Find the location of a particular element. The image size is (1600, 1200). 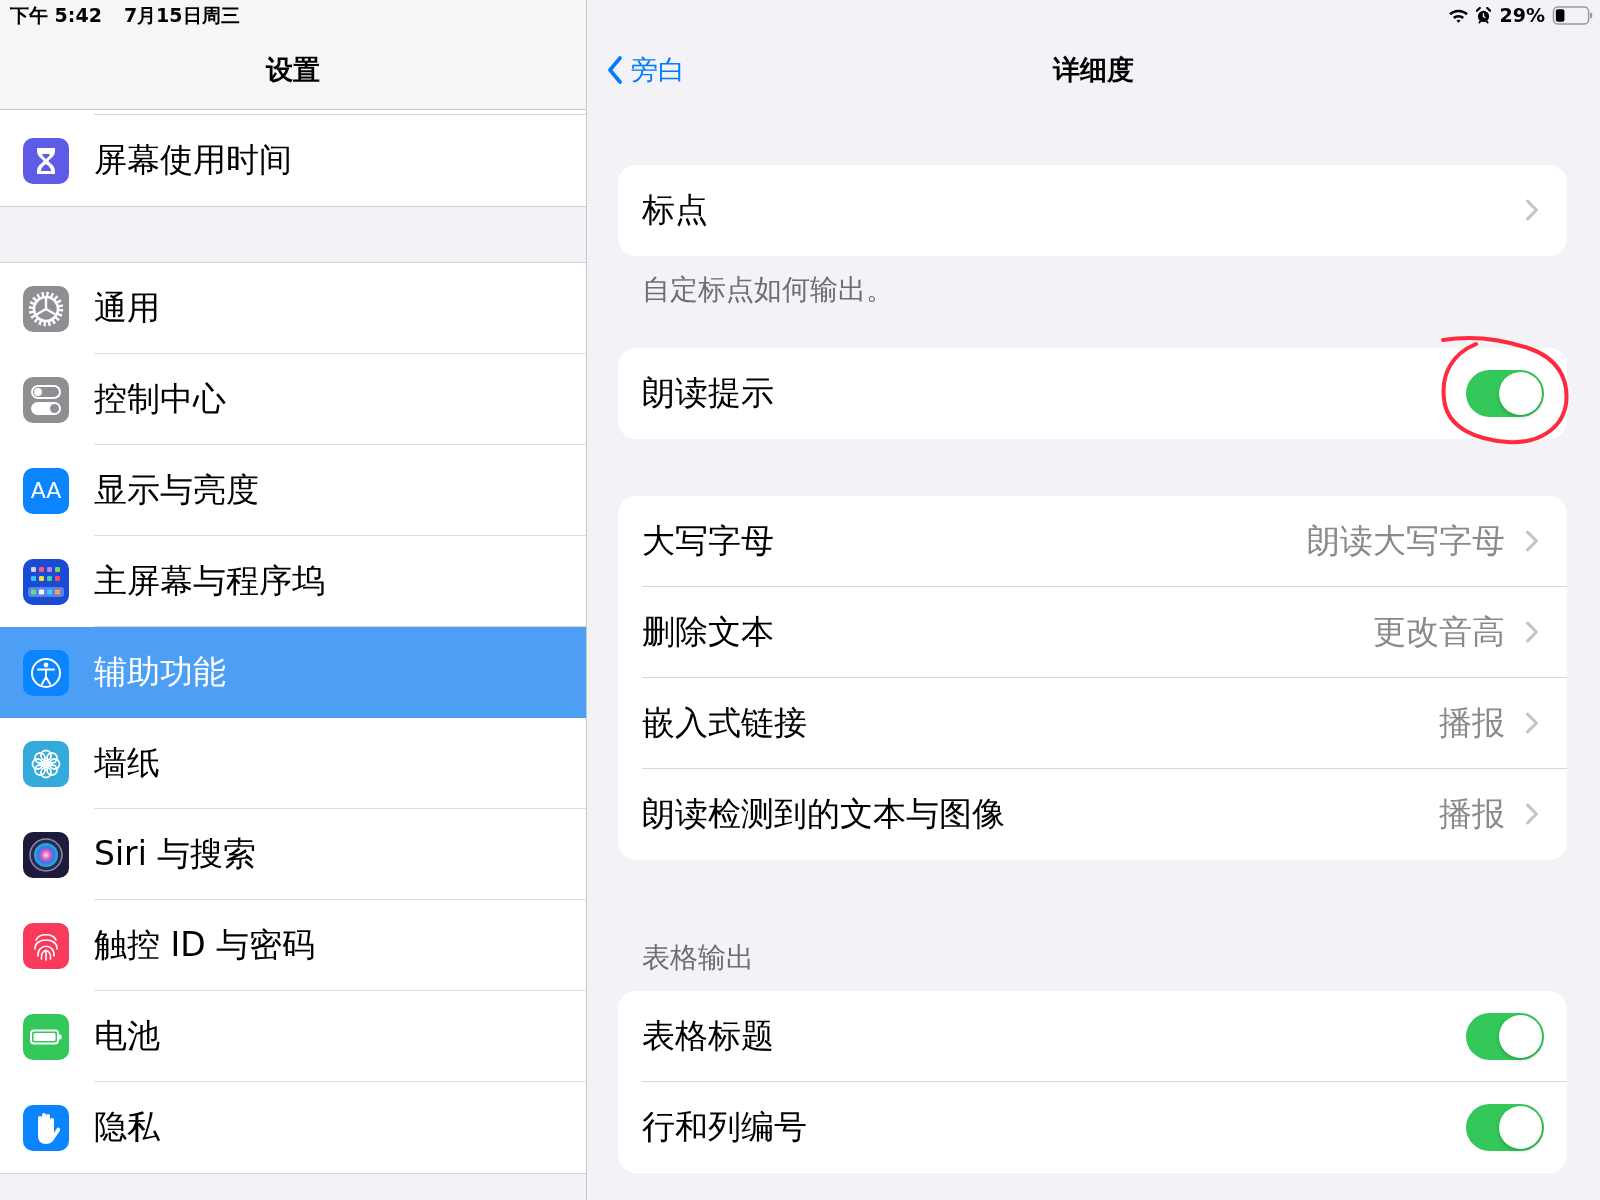

sidebar-title: 设置 is located at coordinates (293, 69).